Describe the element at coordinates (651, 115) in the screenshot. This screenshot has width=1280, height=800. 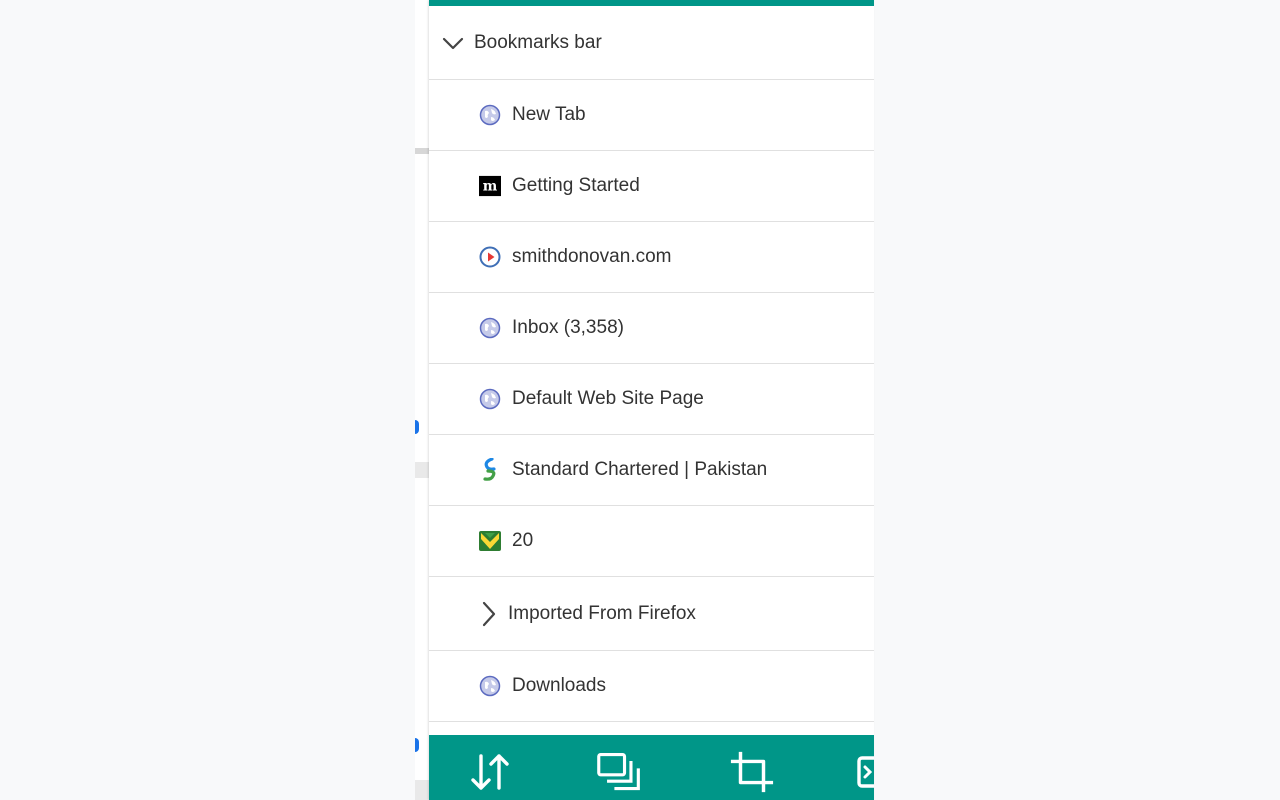
I see `bookmark-item-new-tab: New Tab` at that location.